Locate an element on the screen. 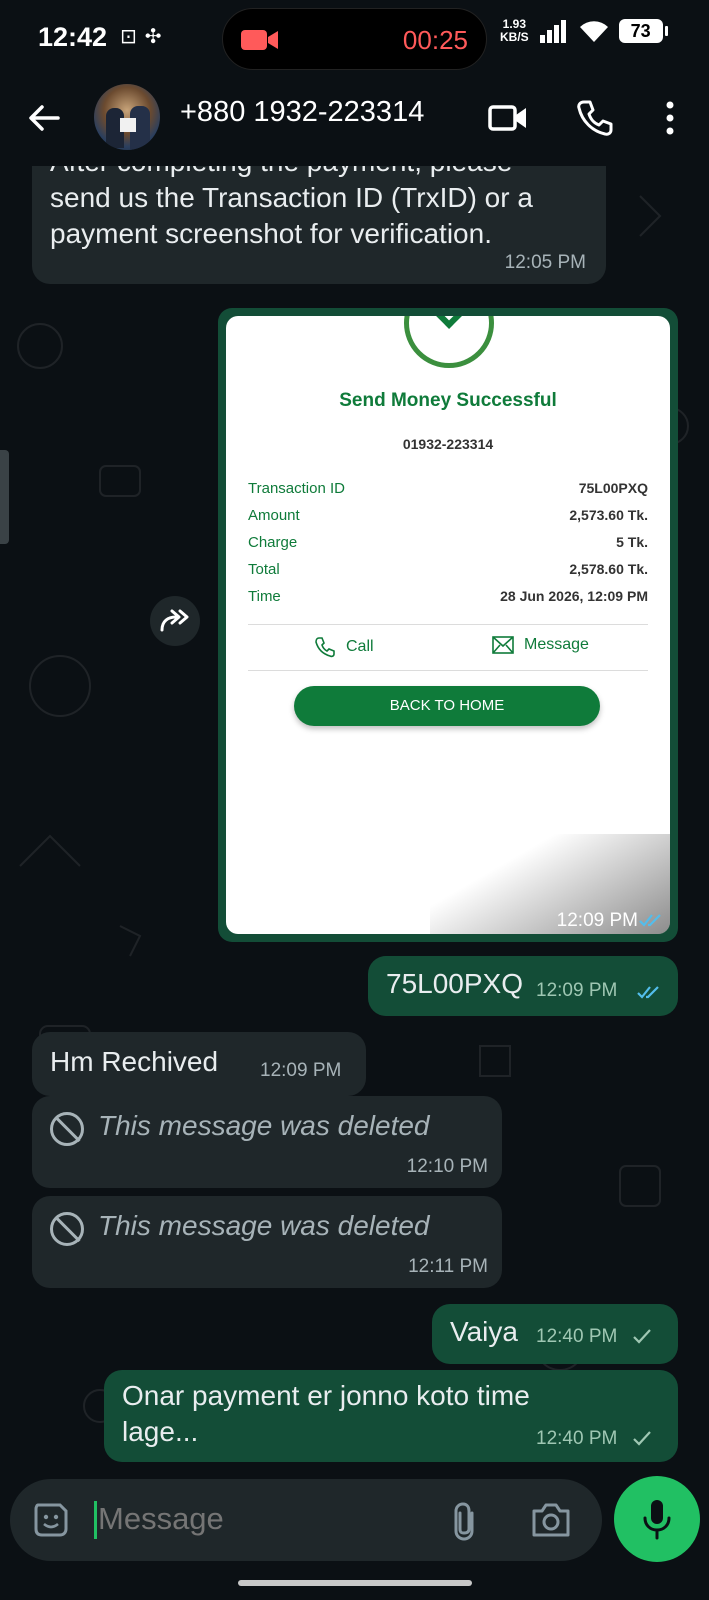 This screenshot has height=1600, width=709. message-input is located at coordinates (268, 1519).